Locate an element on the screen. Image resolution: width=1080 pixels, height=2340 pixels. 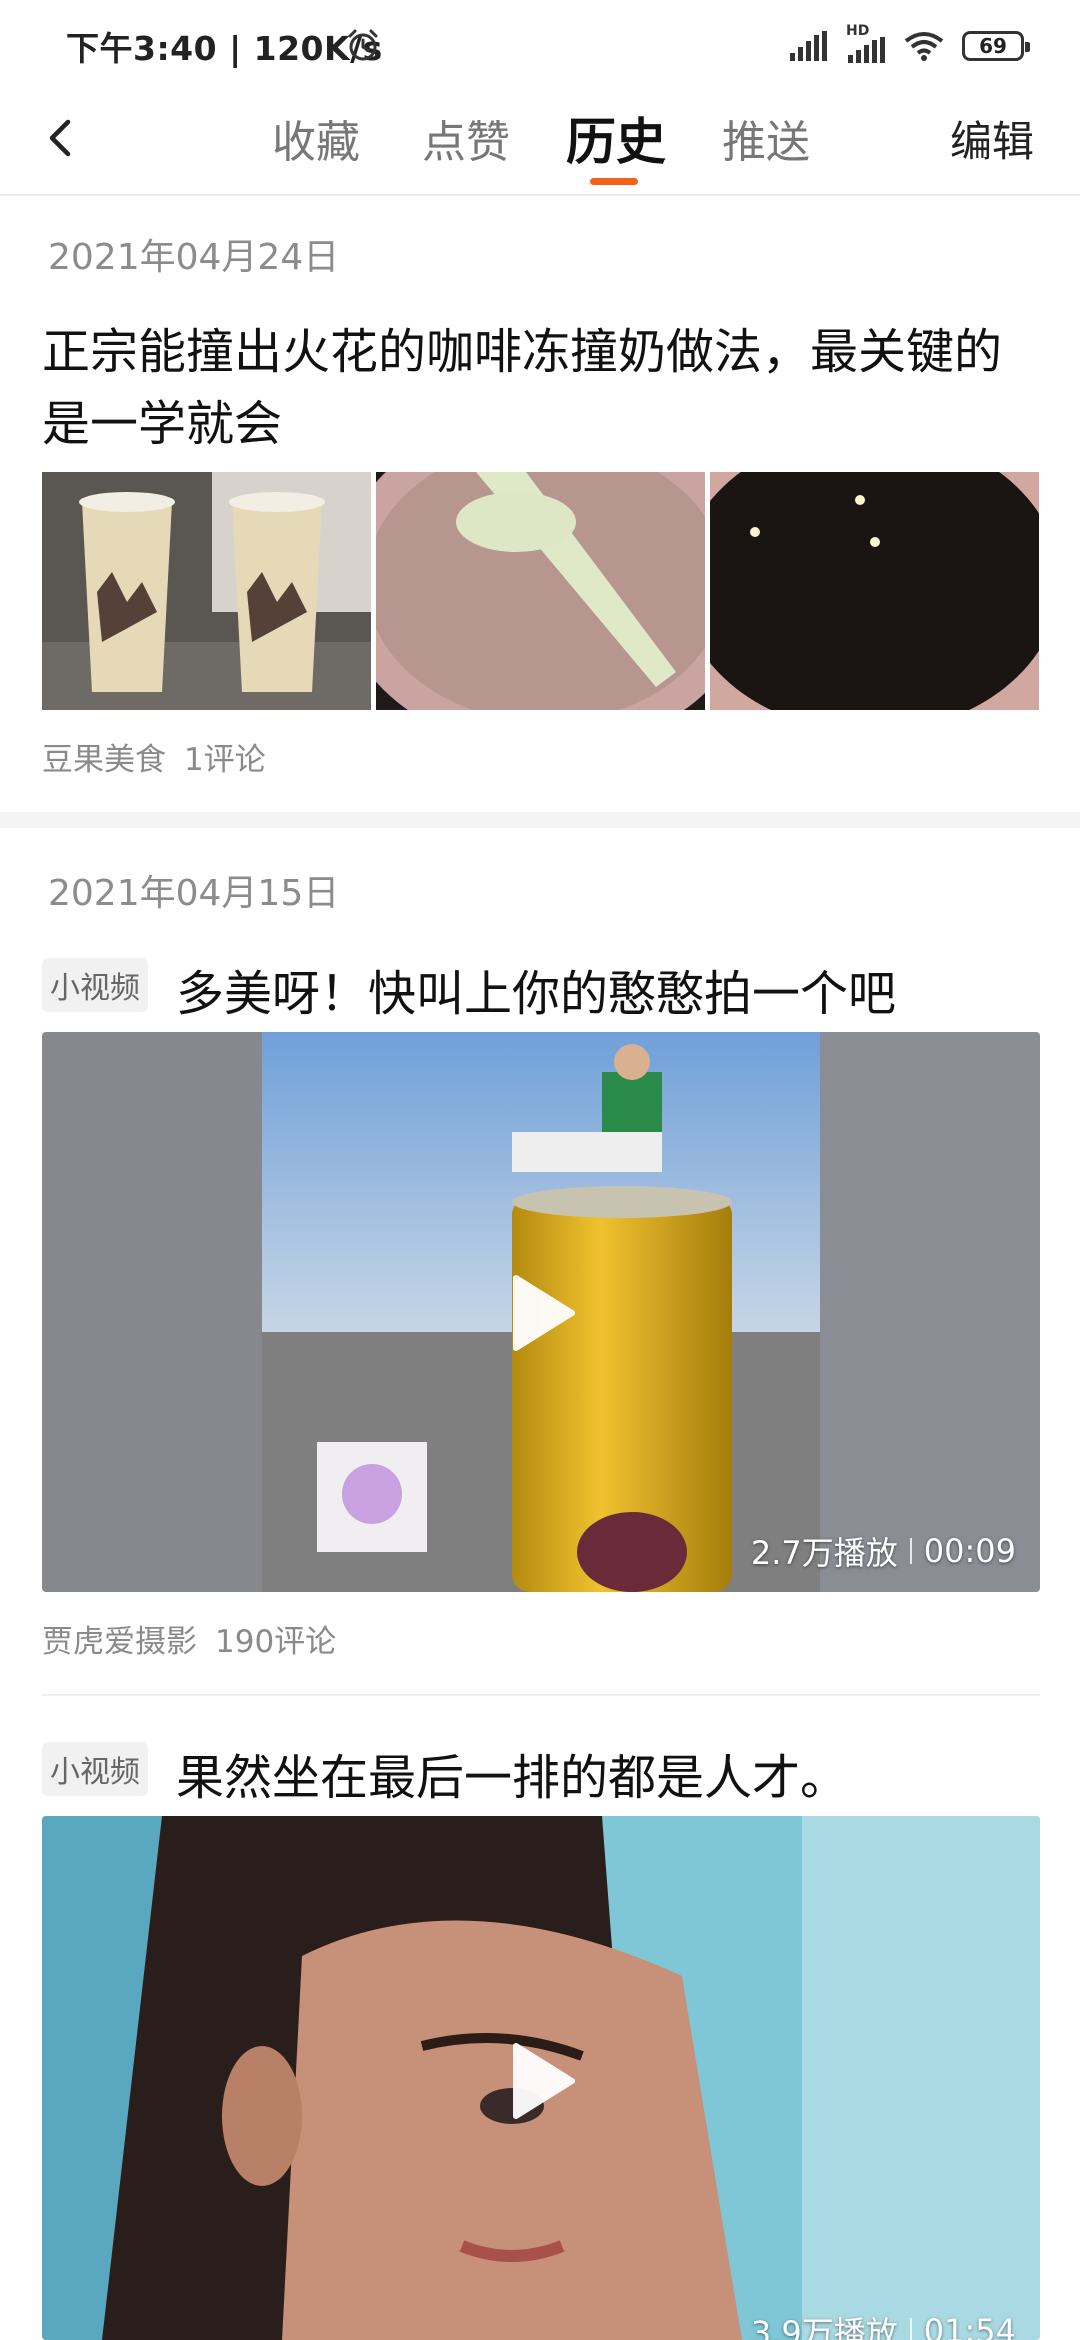
tab-collect: 收藏 is located at coordinates (316, 138).